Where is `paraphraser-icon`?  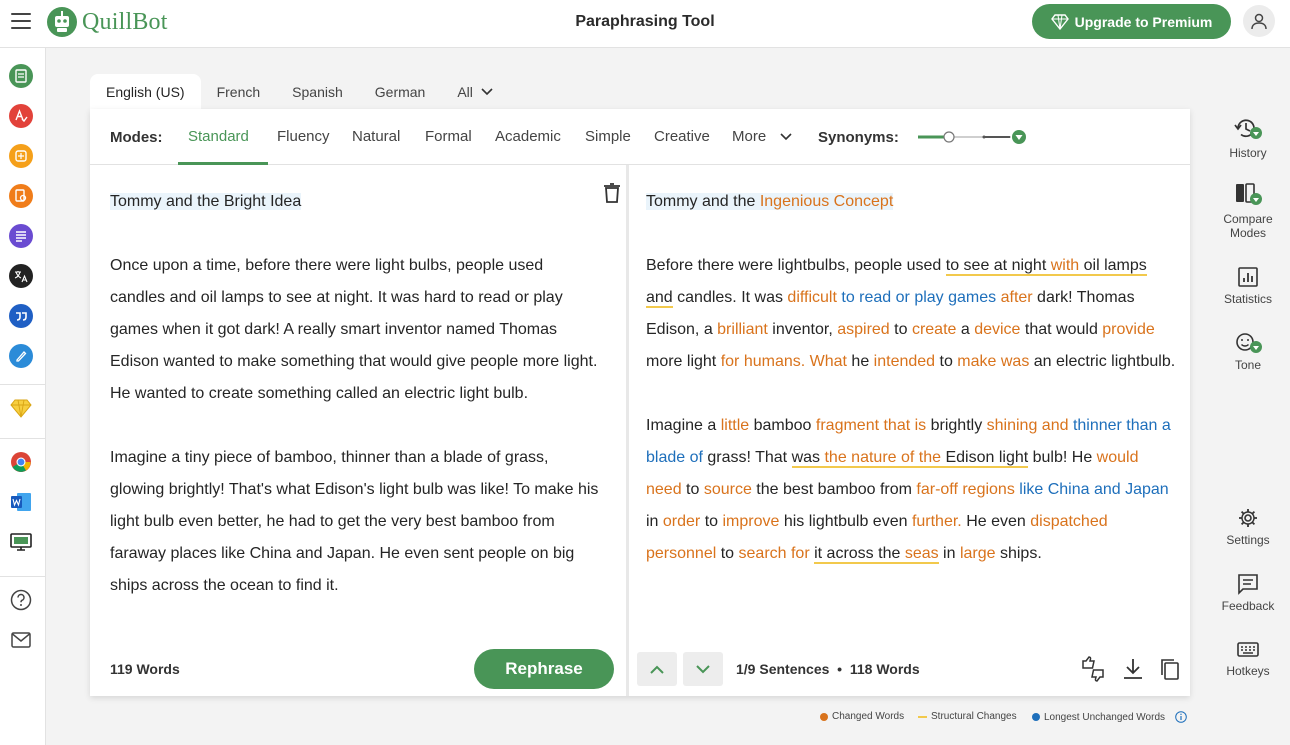
paraphraser-icon is located at coordinates (21, 76).